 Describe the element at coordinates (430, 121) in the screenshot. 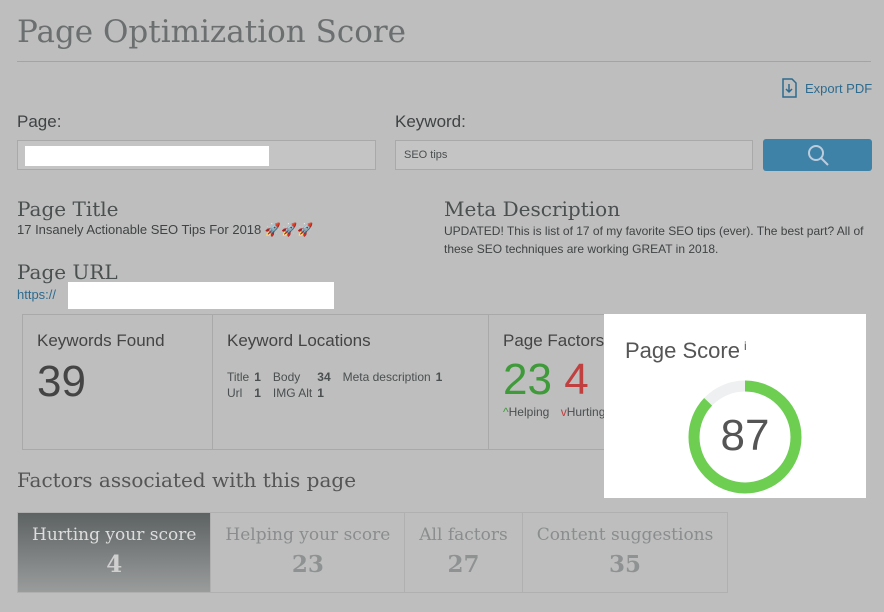

I see `keyword-label: Keyword:` at that location.